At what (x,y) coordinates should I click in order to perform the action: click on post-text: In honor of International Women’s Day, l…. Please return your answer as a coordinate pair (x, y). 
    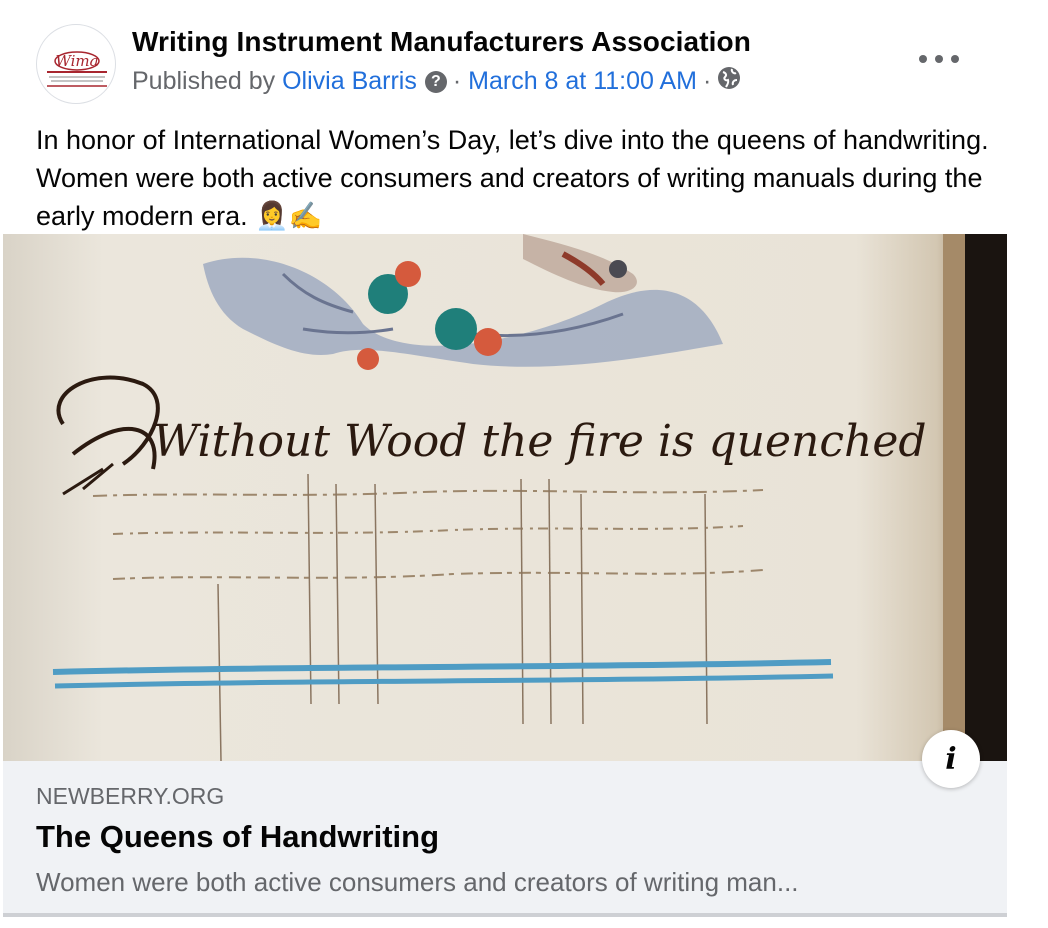
    Looking at the image, I should click on (512, 178).